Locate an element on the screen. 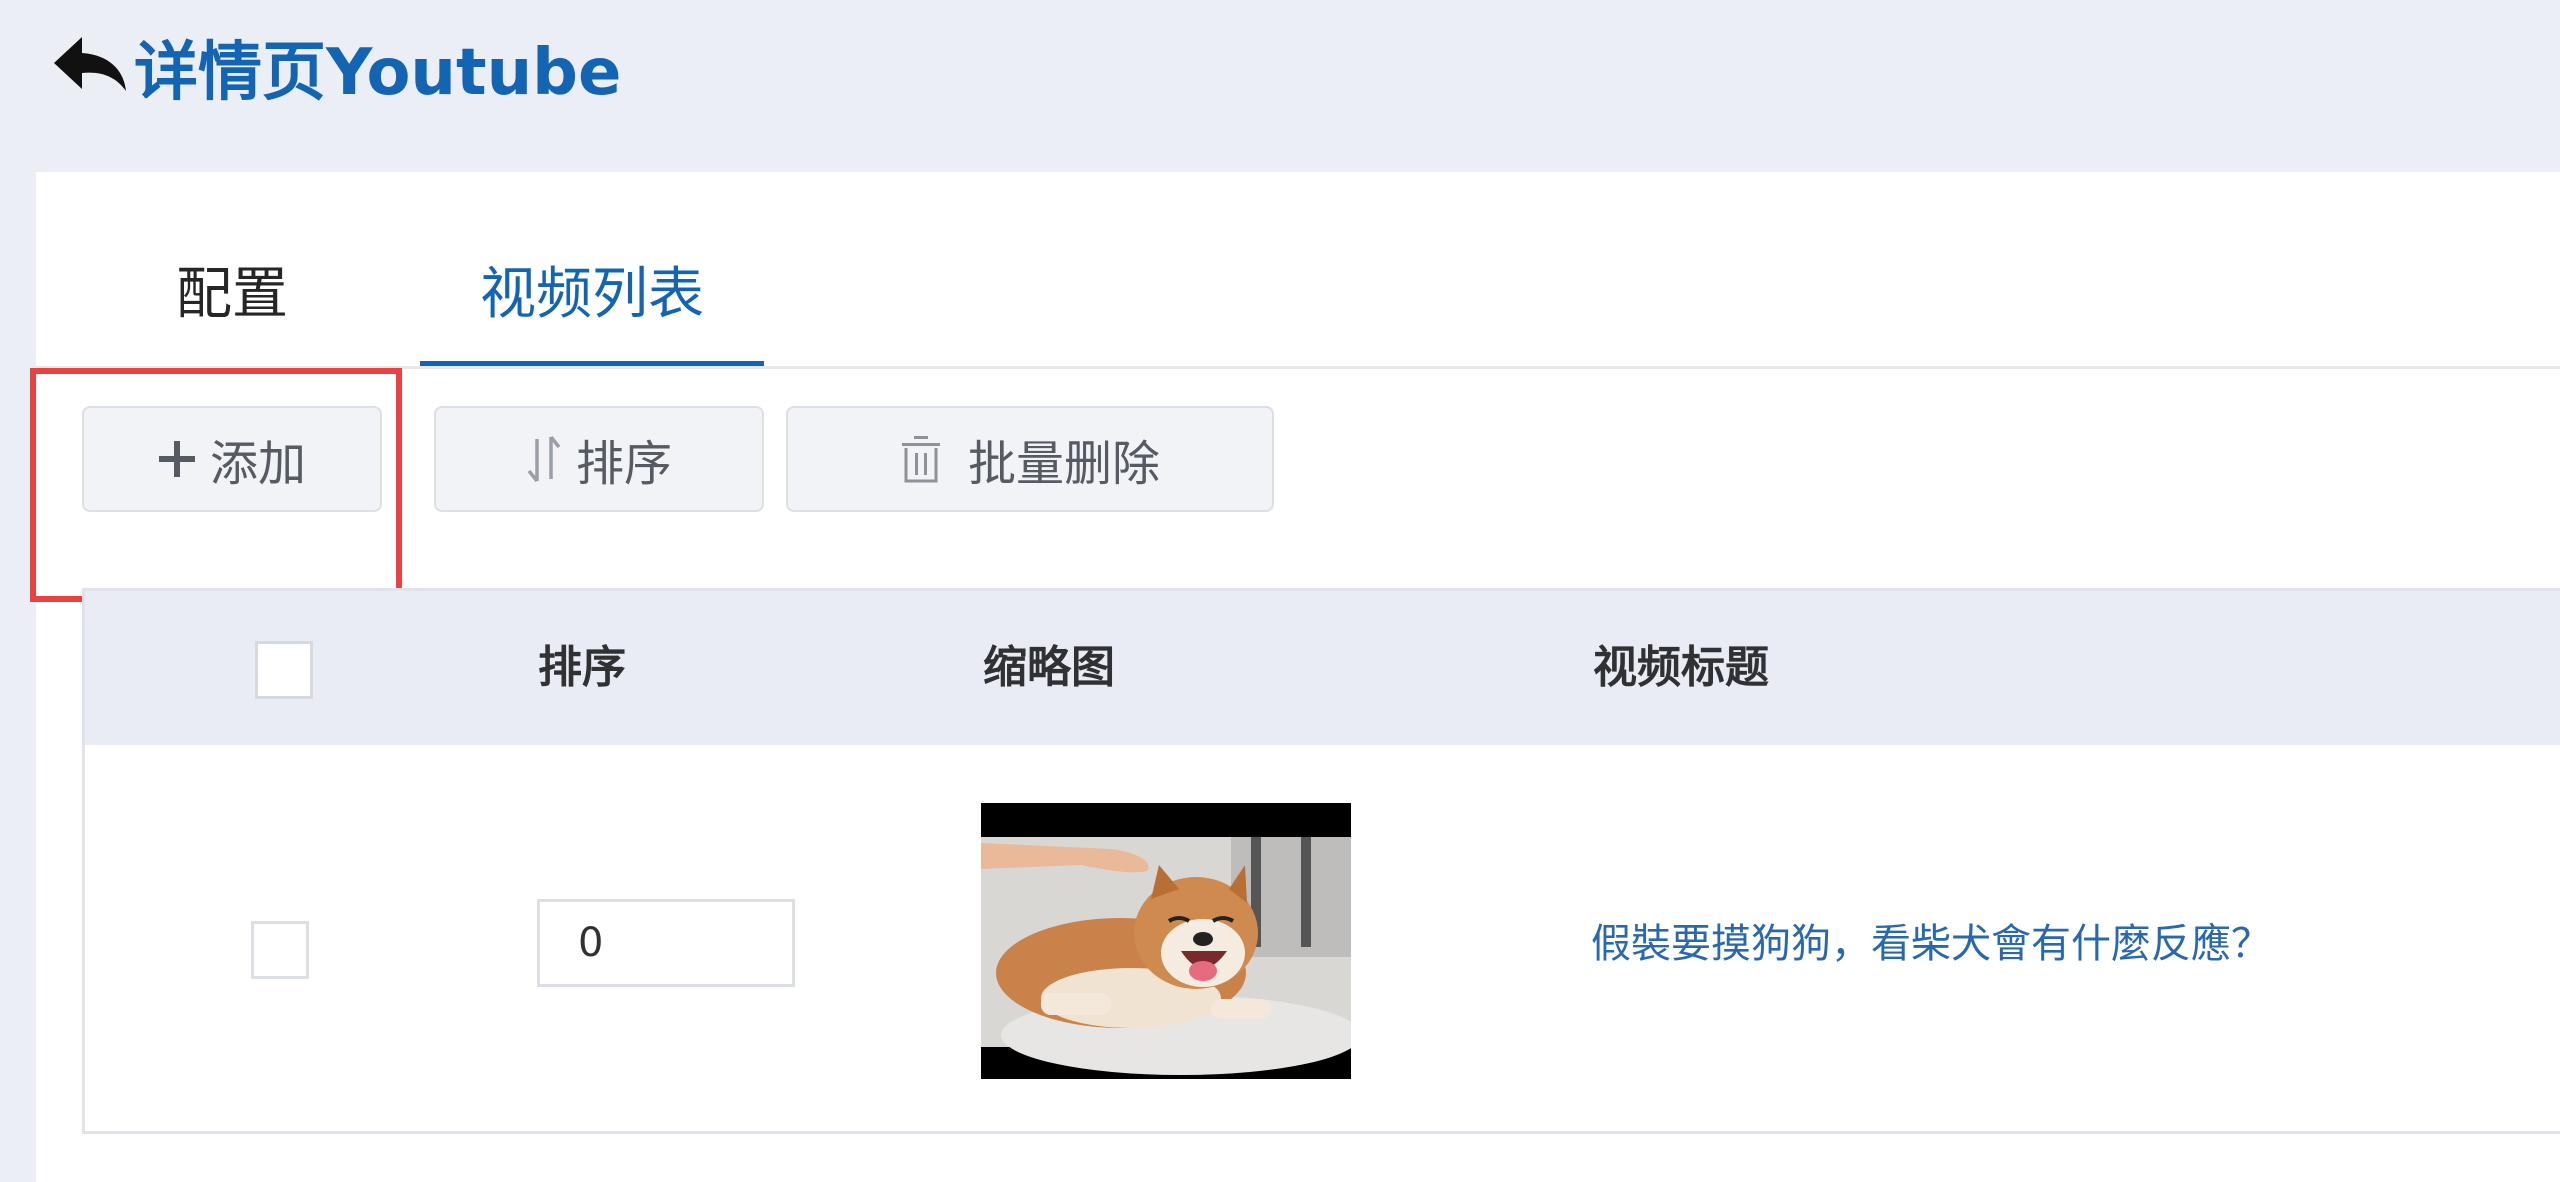  batch-delete-button-label: 批量删除 is located at coordinates (1063, 464).